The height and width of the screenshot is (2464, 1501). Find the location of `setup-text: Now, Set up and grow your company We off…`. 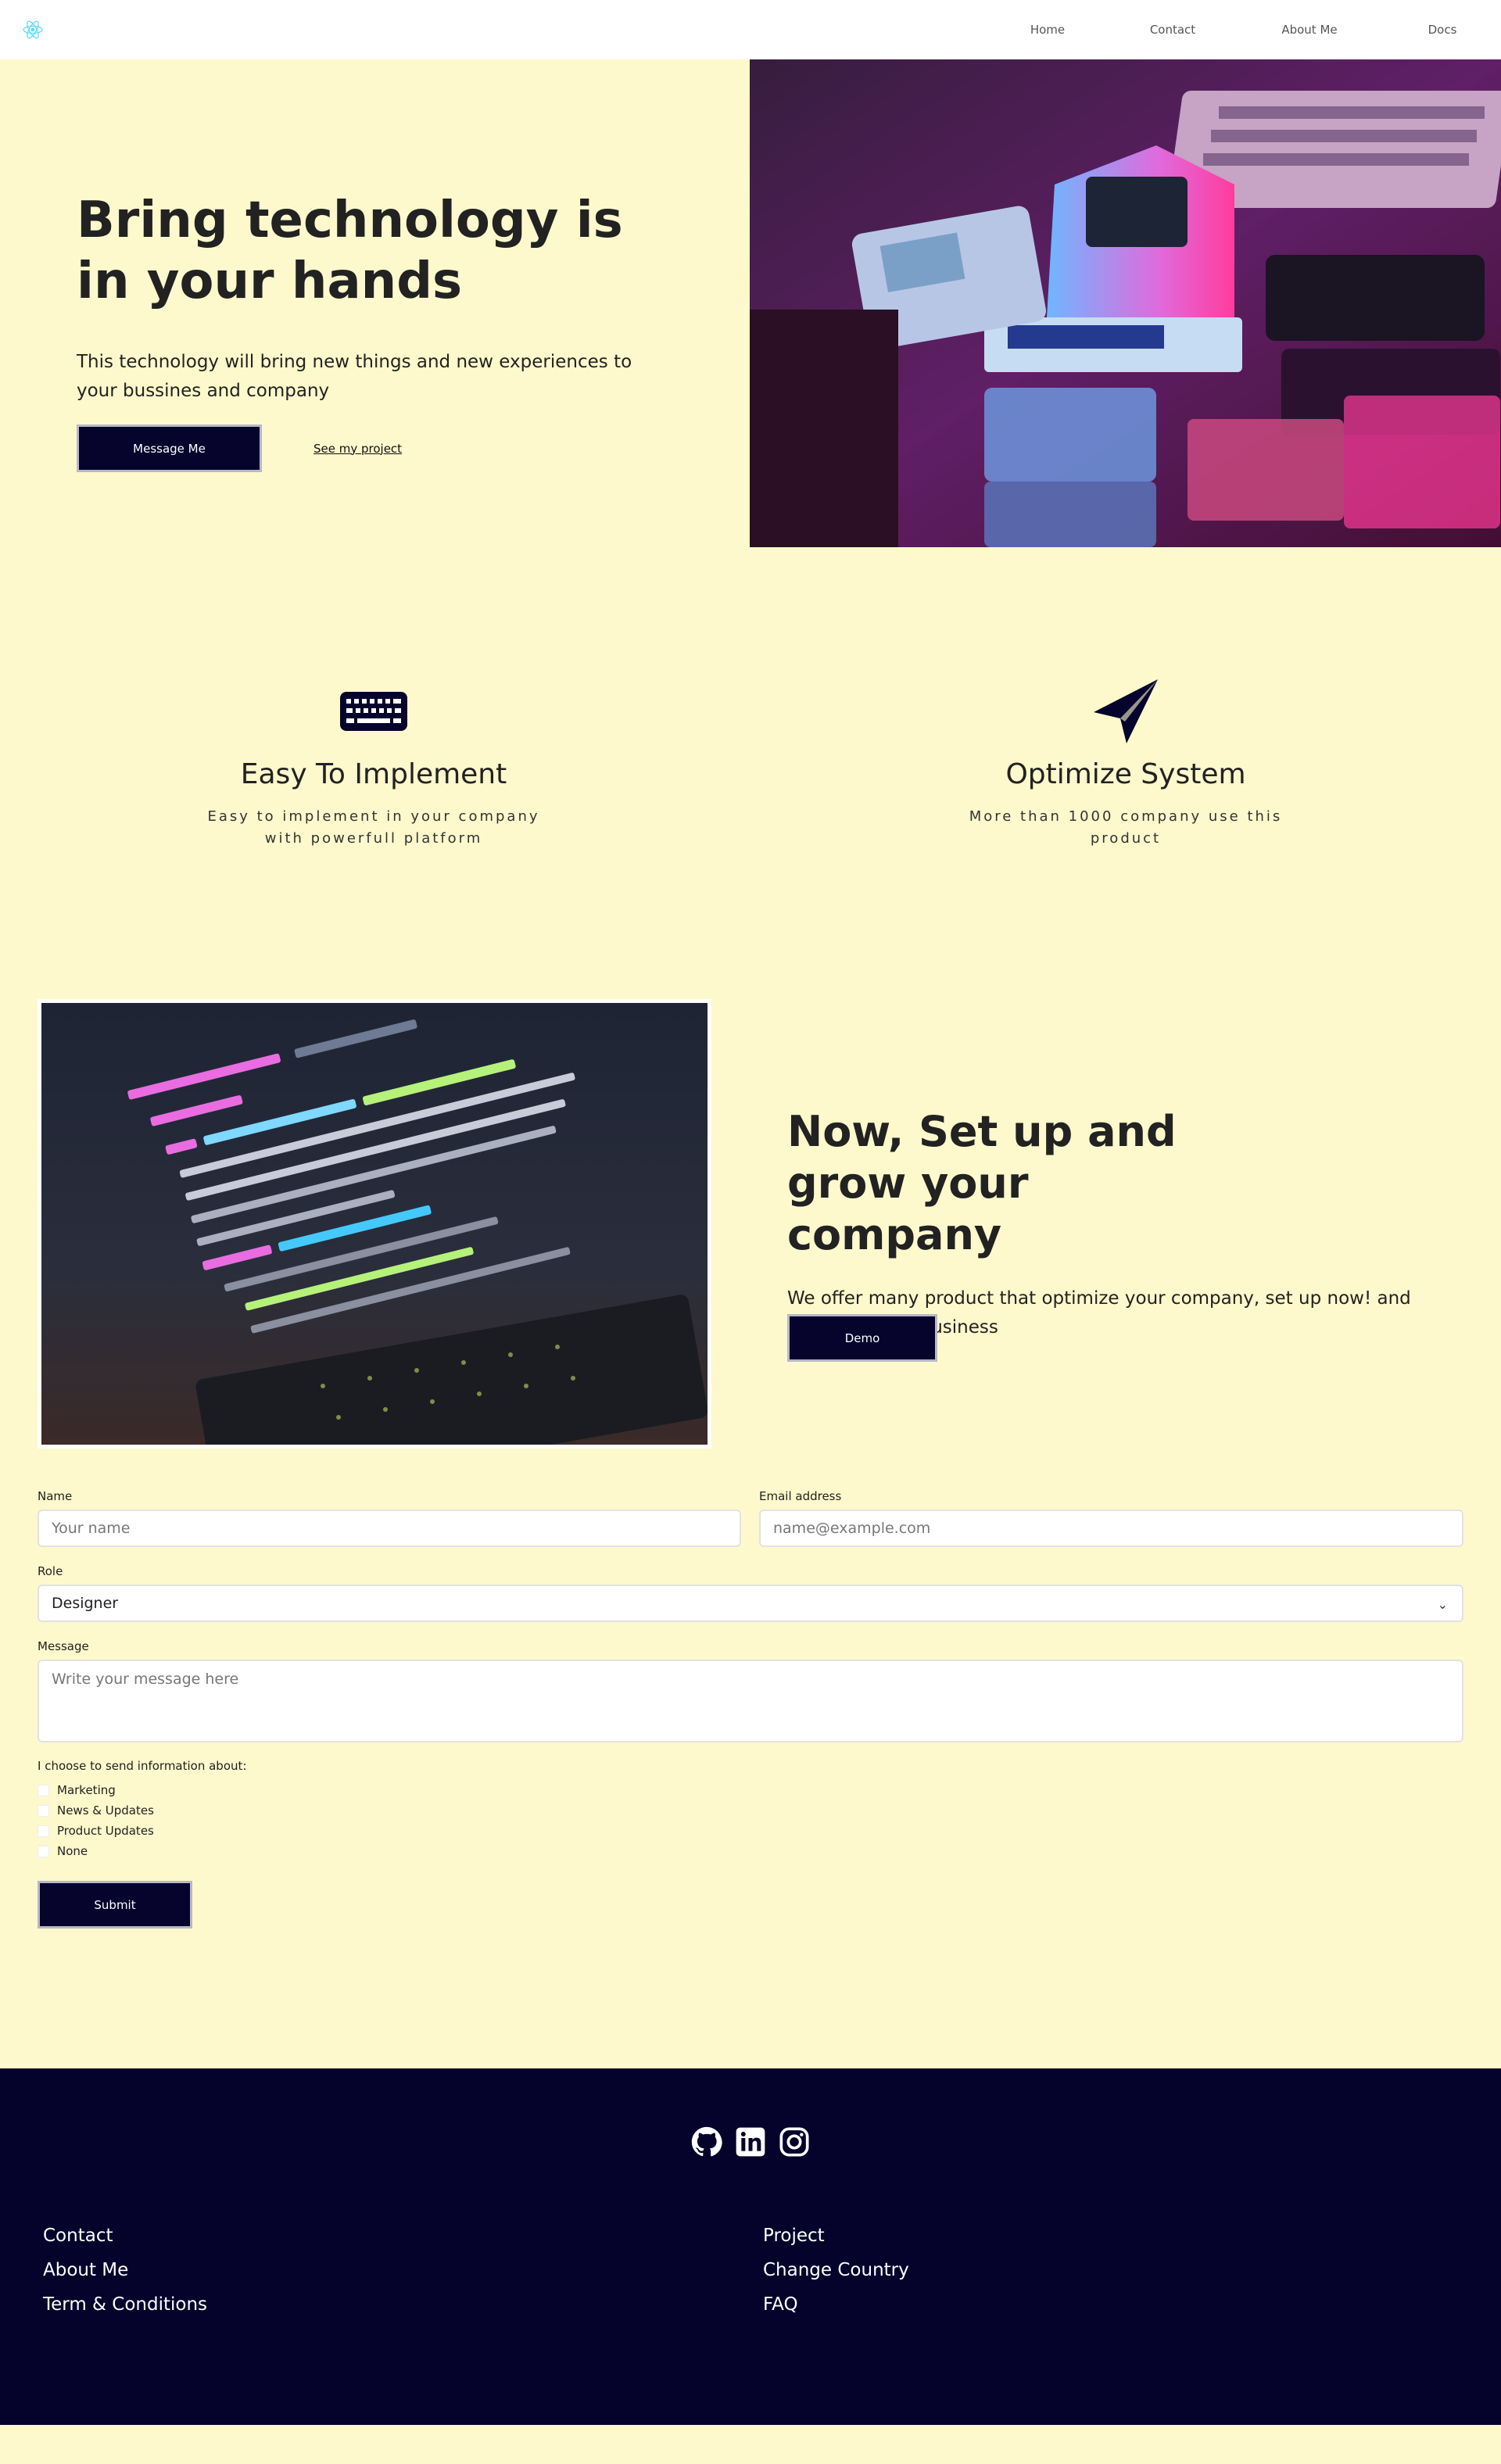

setup-text: Now, Set up and grow your company We off… is located at coordinates (1123, 1234).